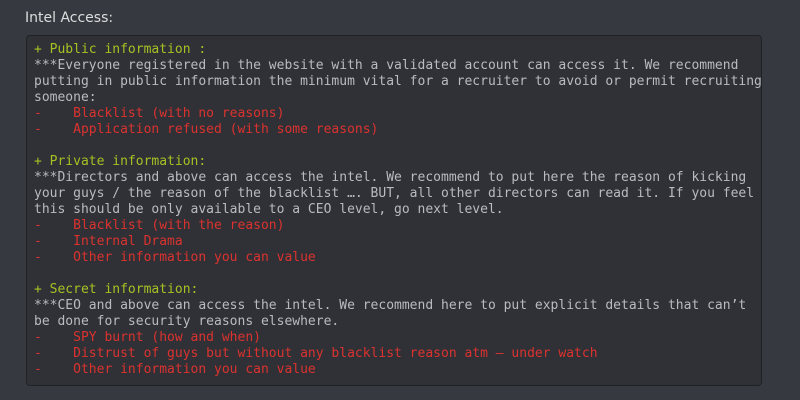  What do you see at coordinates (69, 18) in the screenshot?
I see `message-text: Intel Access:` at bounding box center [69, 18].